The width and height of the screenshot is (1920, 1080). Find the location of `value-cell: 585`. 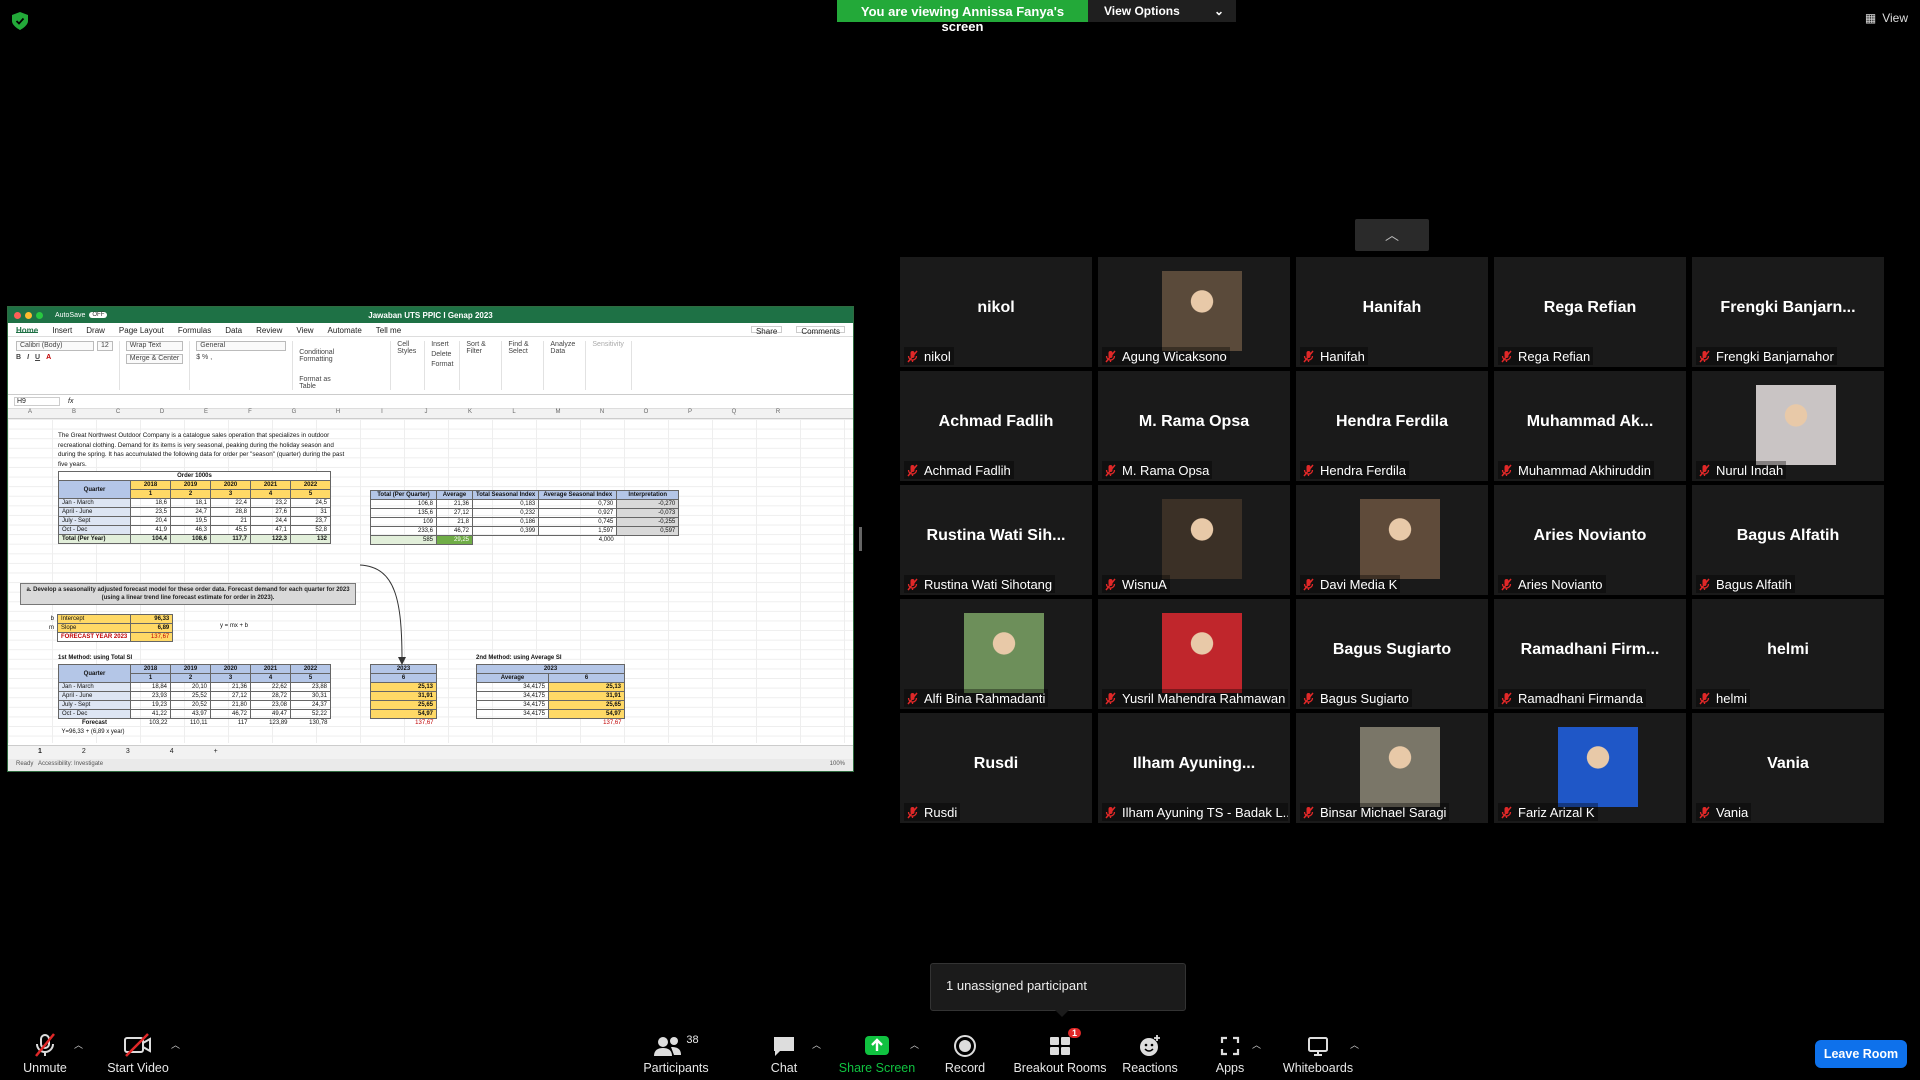

value-cell: 585 is located at coordinates (403, 540).